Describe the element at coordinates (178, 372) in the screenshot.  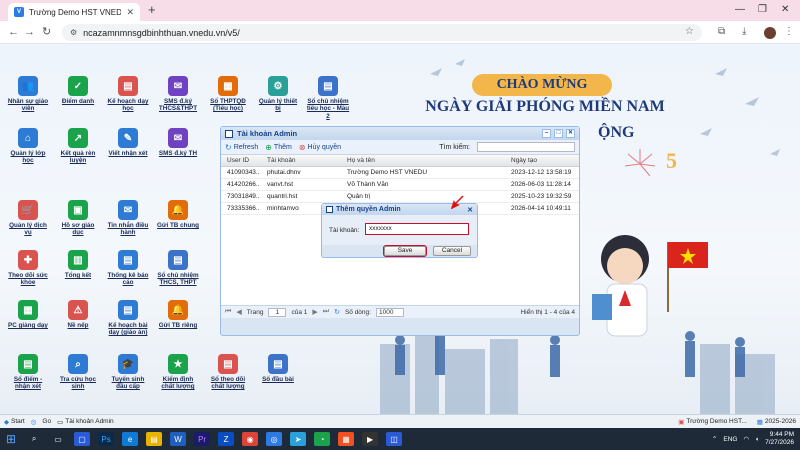
I see `desktop-icon: ★ Kiểm định chất lượng` at that location.